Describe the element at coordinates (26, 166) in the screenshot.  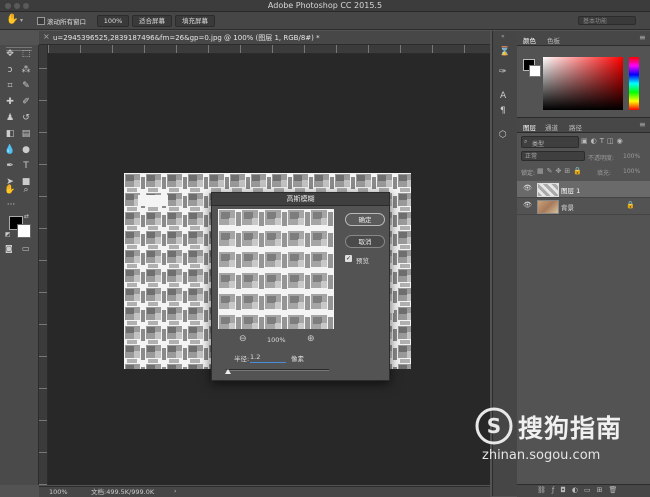
I see `type-tool-icon: T` at that location.